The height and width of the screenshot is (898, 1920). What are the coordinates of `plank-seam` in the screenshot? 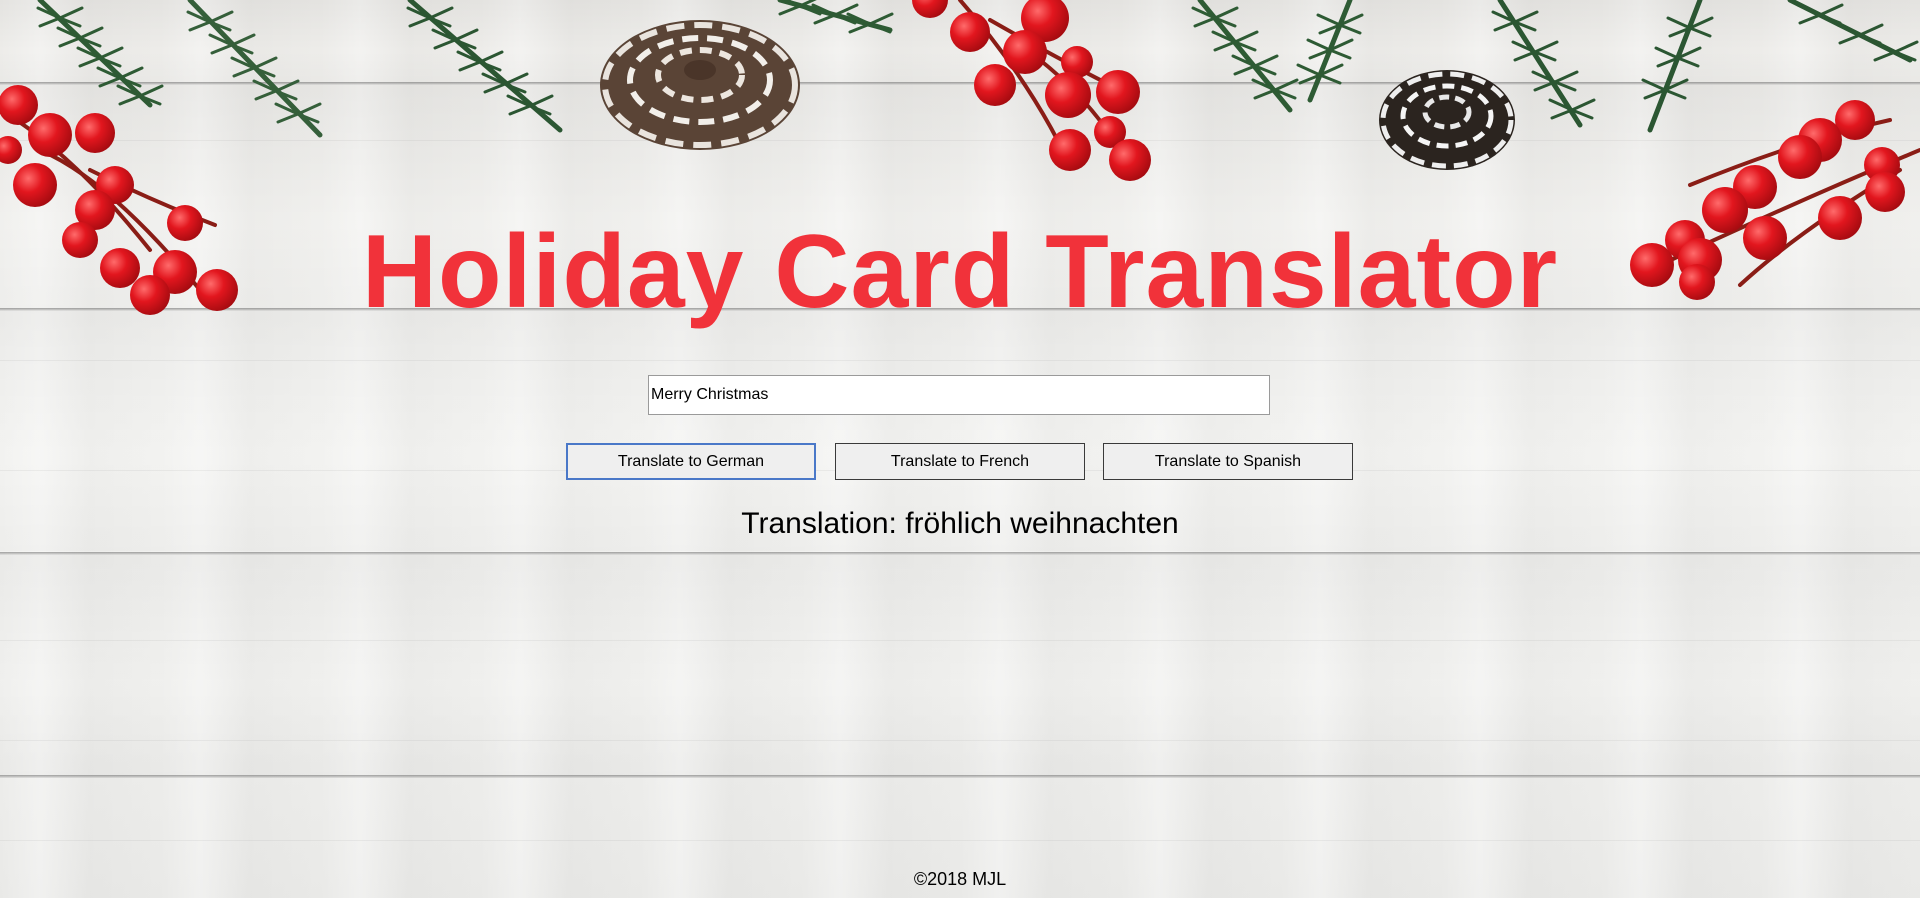 It's located at (960, 776).